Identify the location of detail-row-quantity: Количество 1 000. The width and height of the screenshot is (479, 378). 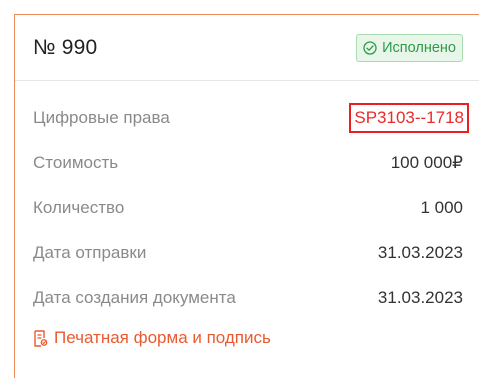
(248, 207).